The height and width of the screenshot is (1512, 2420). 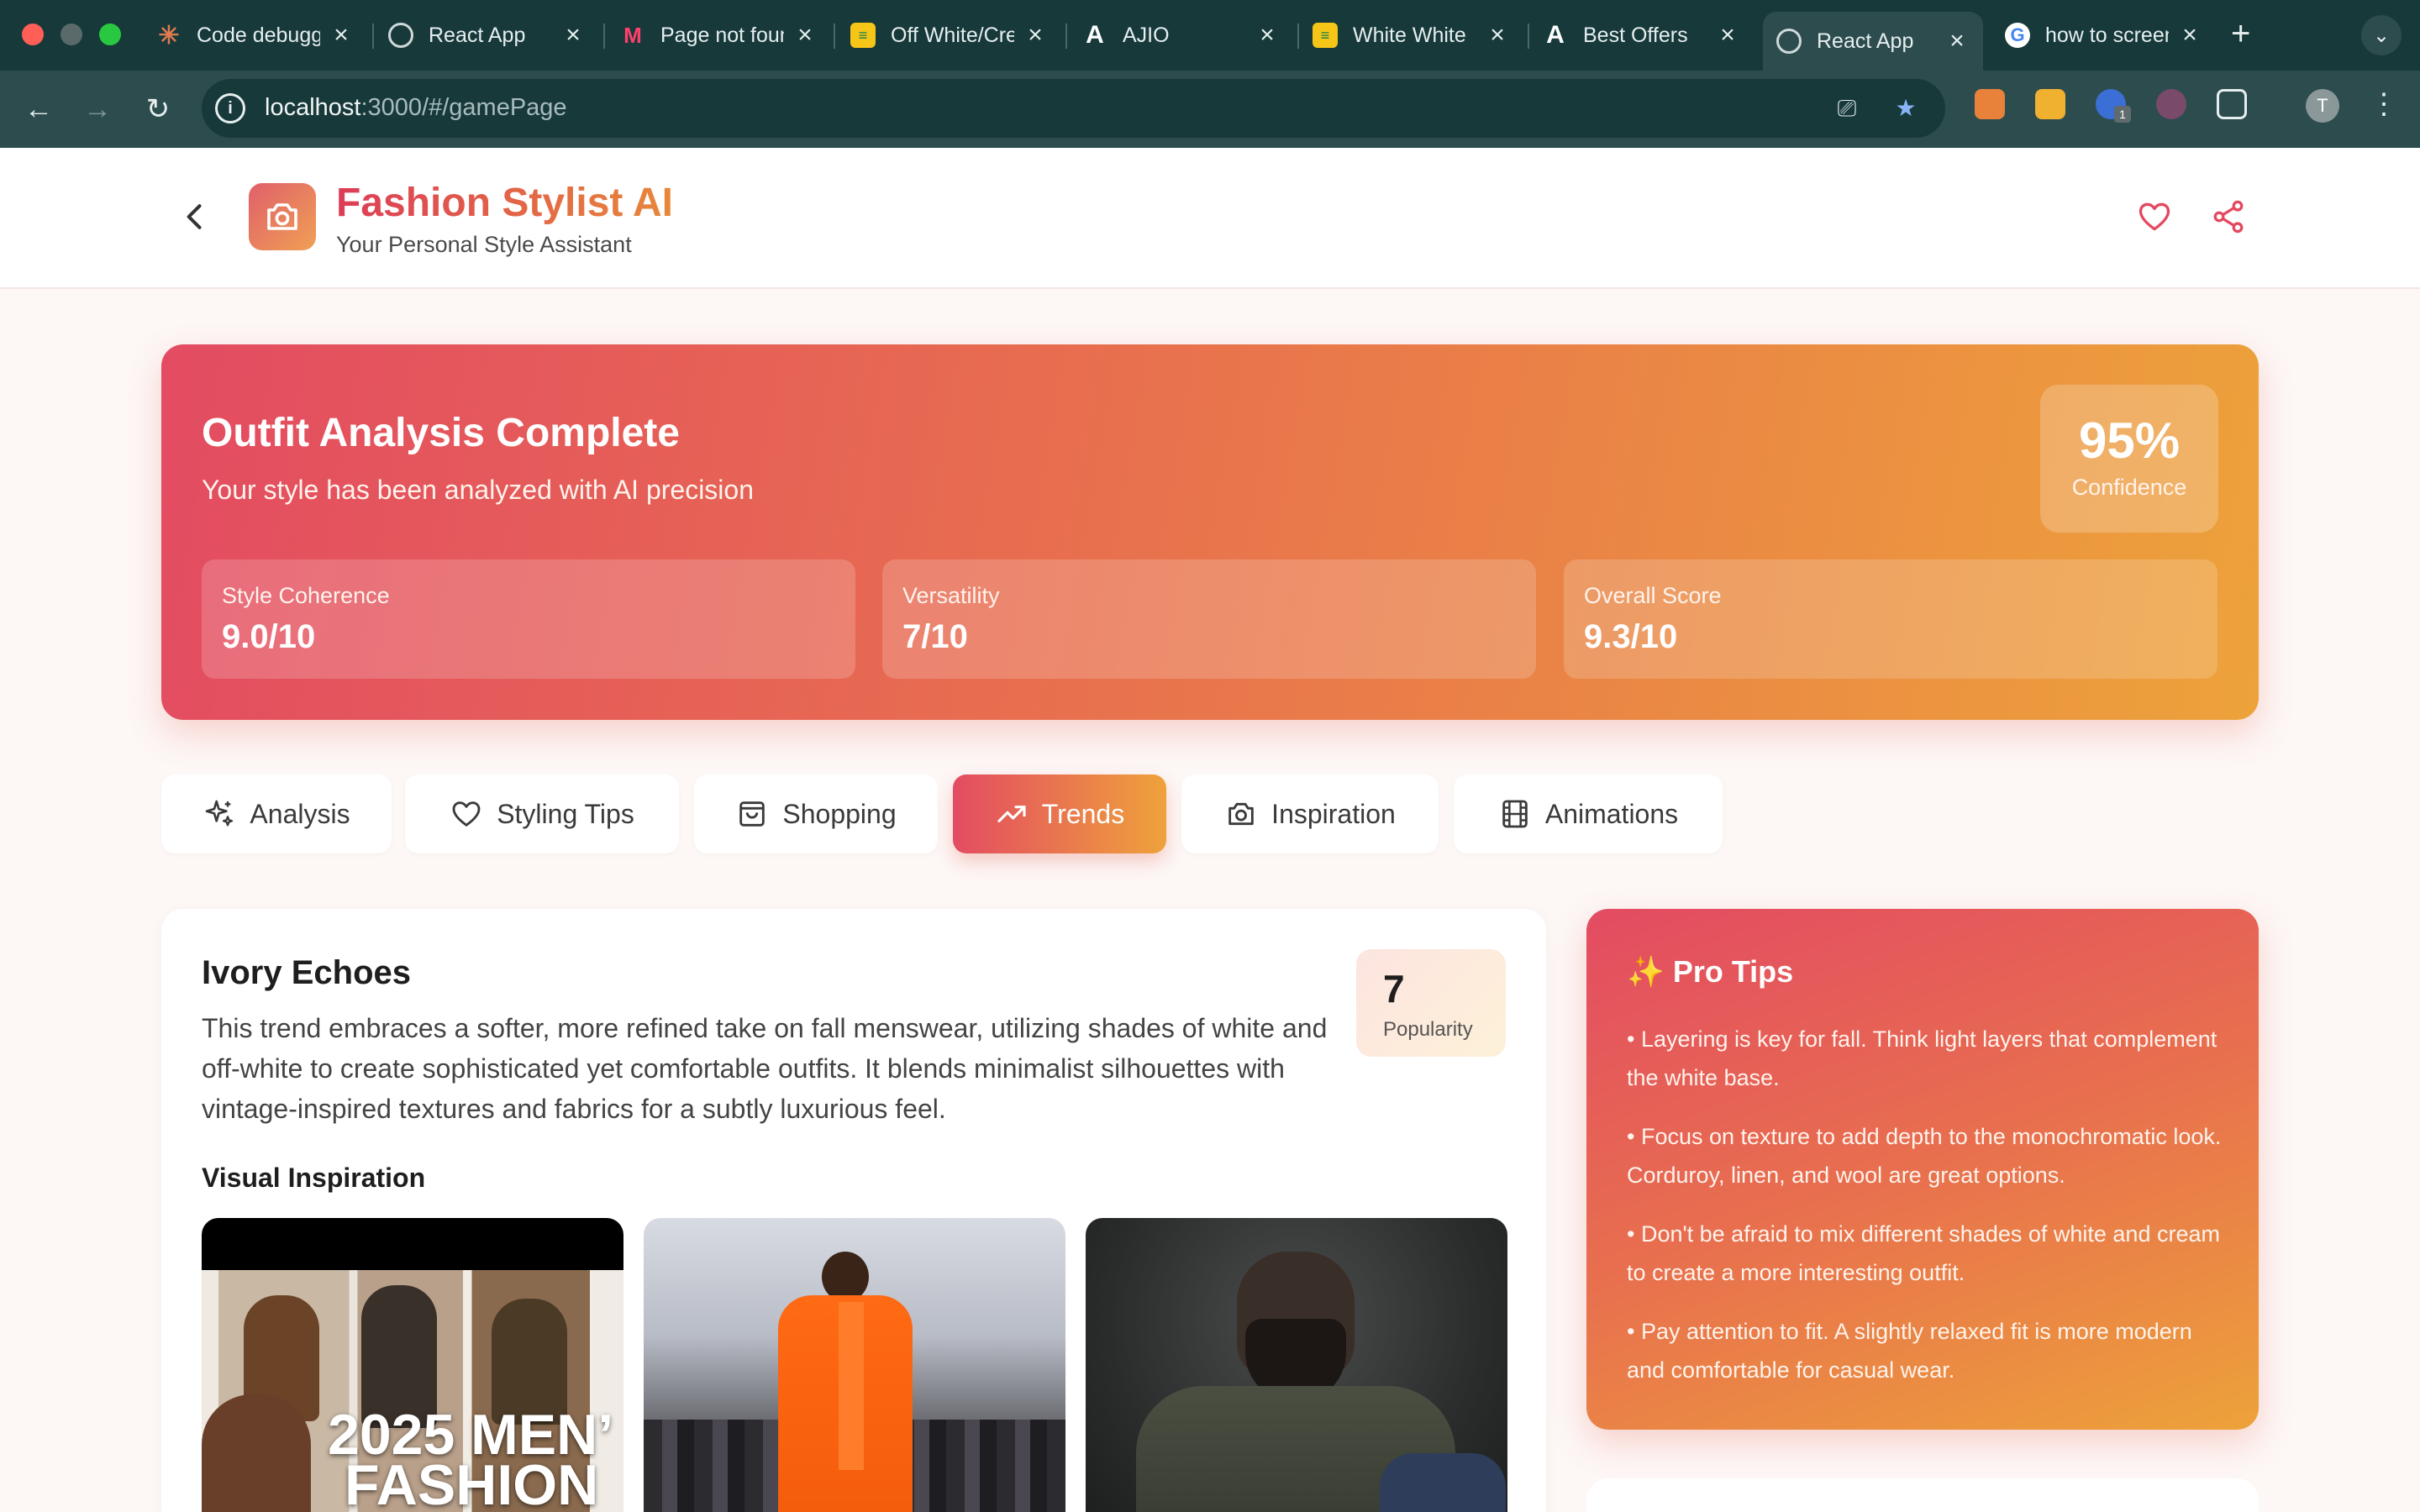 I want to click on tab-inspiration: Inspiration, so click(x=1310, y=813).